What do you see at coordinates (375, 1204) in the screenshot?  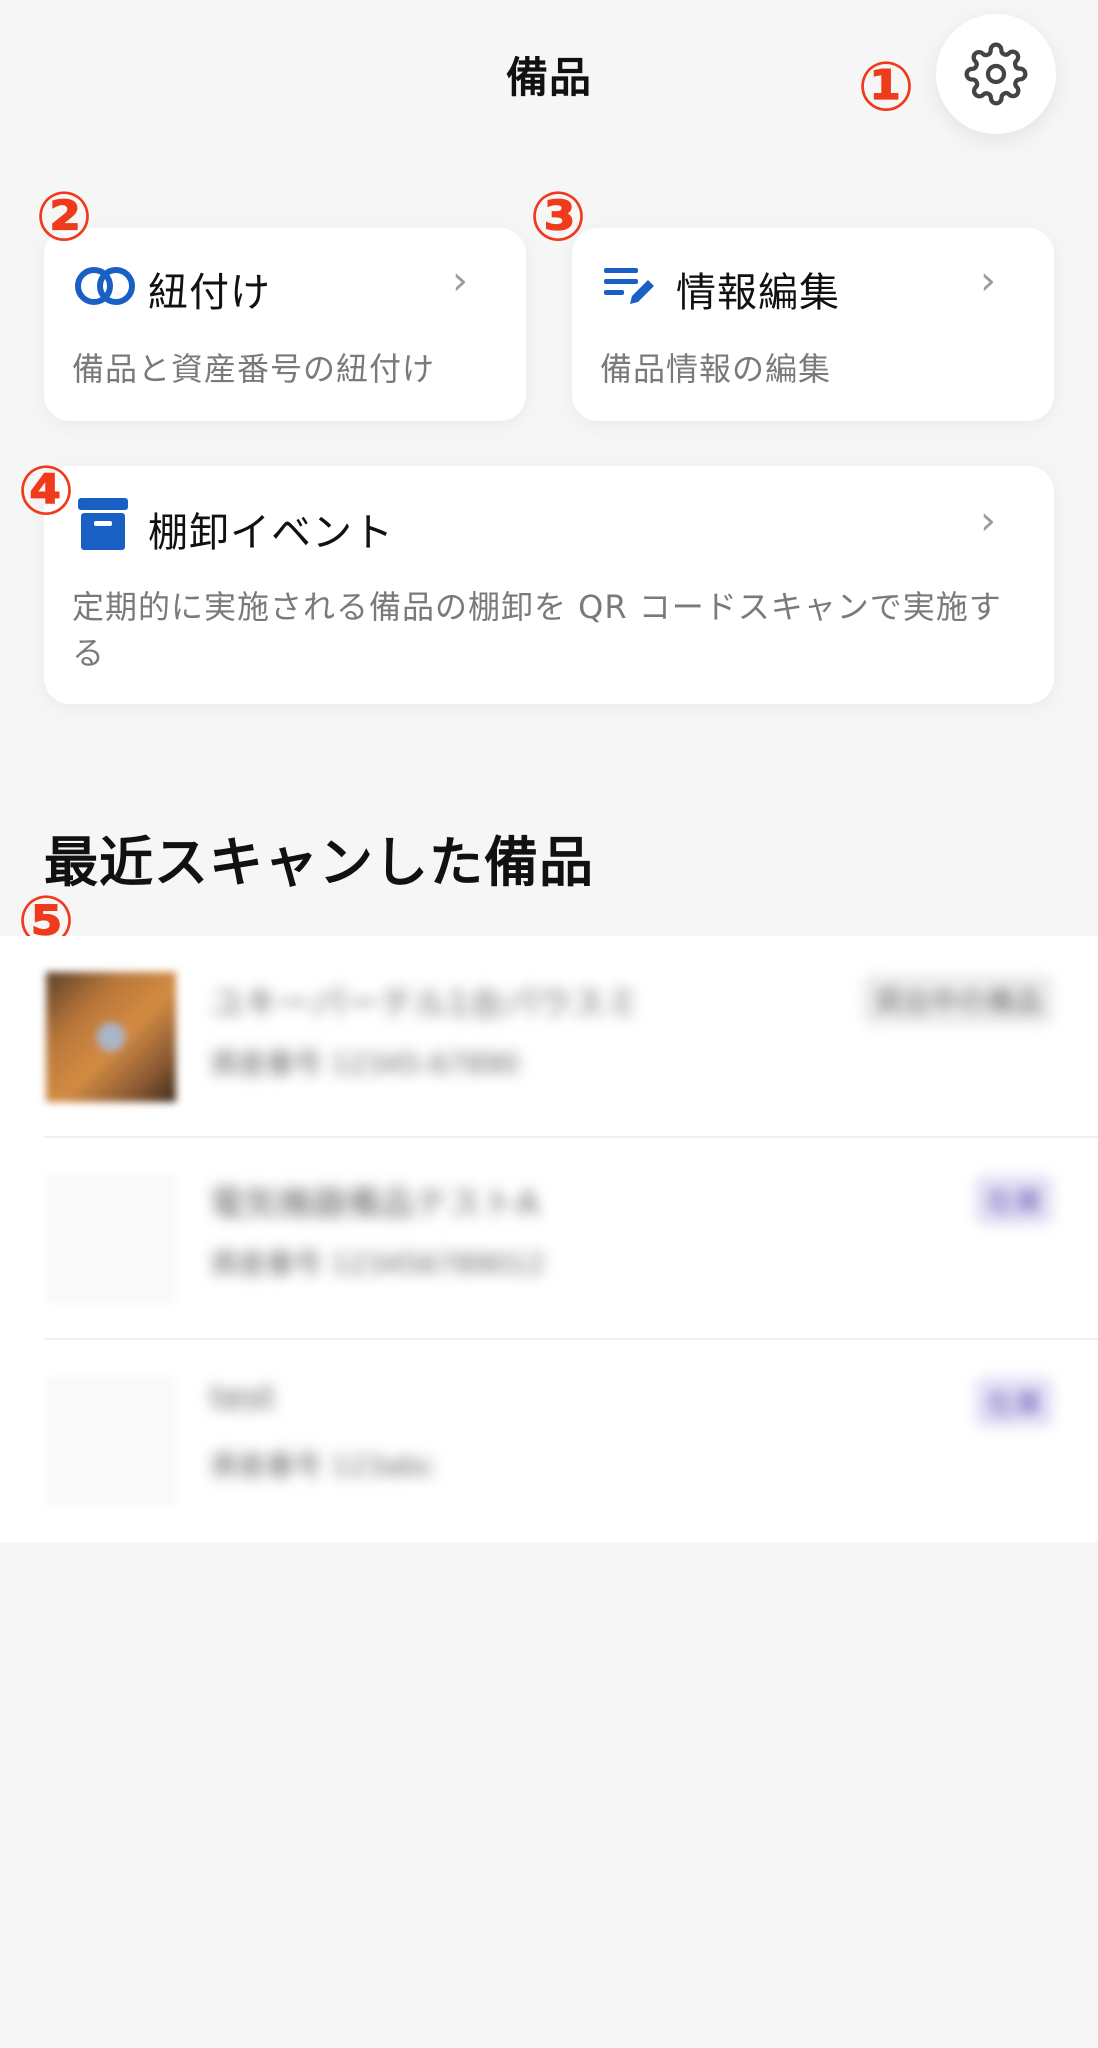 I see `item-name: 電気機器備品テストA` at bounding box center [375, 1204].